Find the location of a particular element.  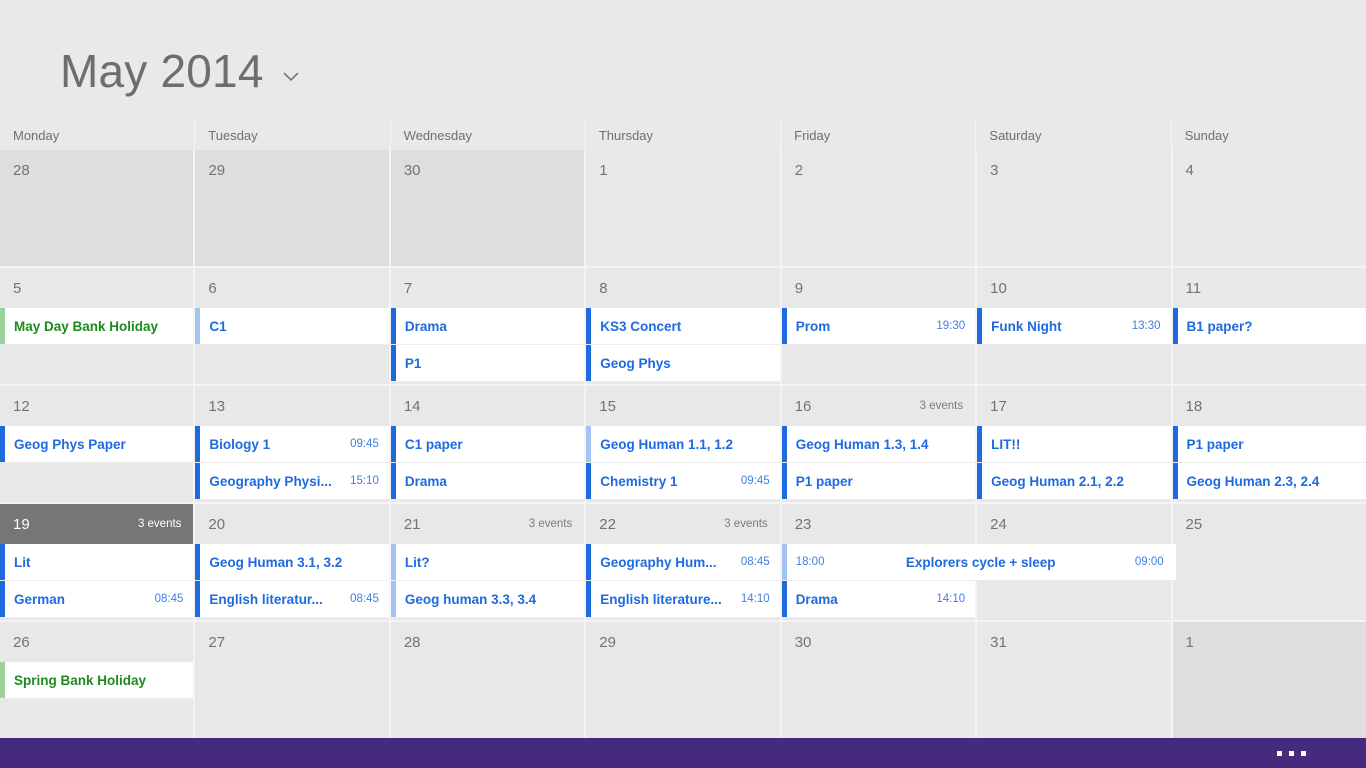

day-cell-17: 17 LIT!! Geog Human 2.1, 2.2 is located at coordinates (1073, 444).